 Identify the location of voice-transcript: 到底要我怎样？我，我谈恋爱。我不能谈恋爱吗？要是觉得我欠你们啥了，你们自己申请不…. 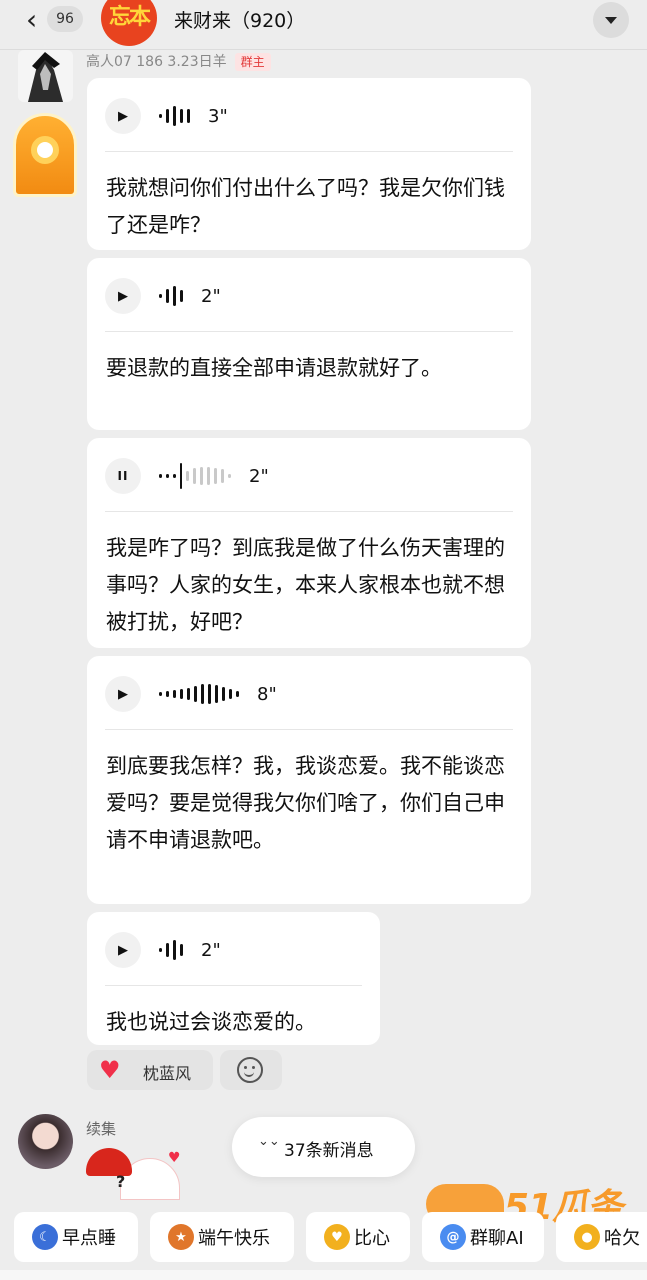
(305, 803).